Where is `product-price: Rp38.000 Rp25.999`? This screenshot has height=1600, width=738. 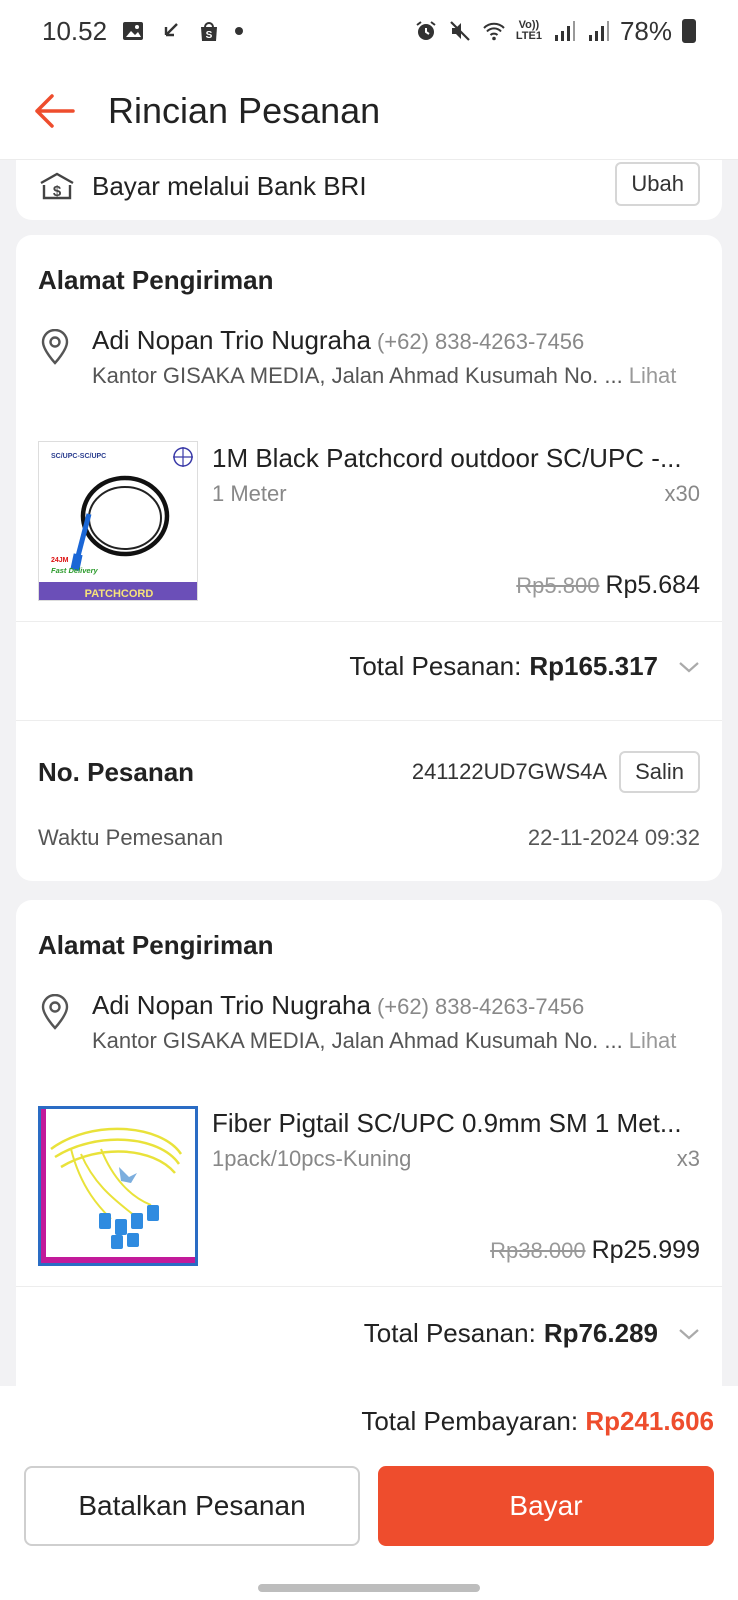 product-price: Rp38.000 Rp25.999 is located at coordinates (595, 1250).